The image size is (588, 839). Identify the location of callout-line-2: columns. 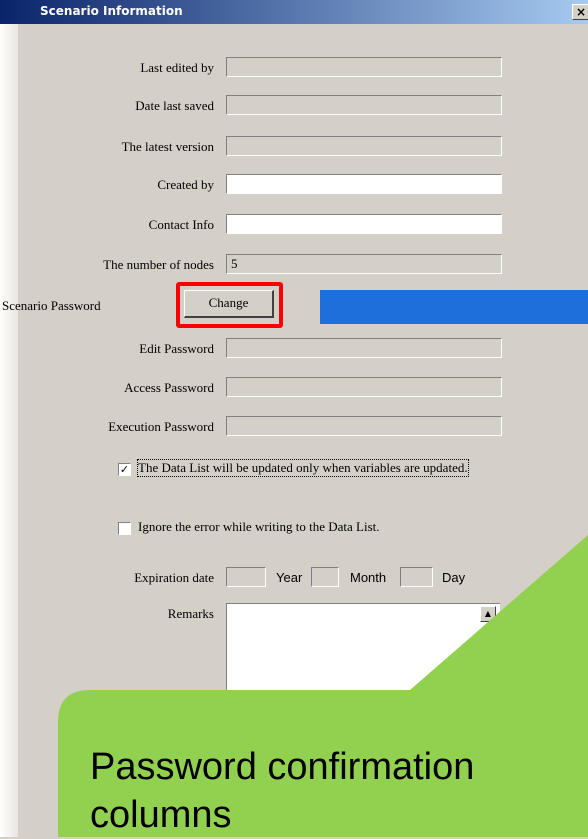
(161, 815).